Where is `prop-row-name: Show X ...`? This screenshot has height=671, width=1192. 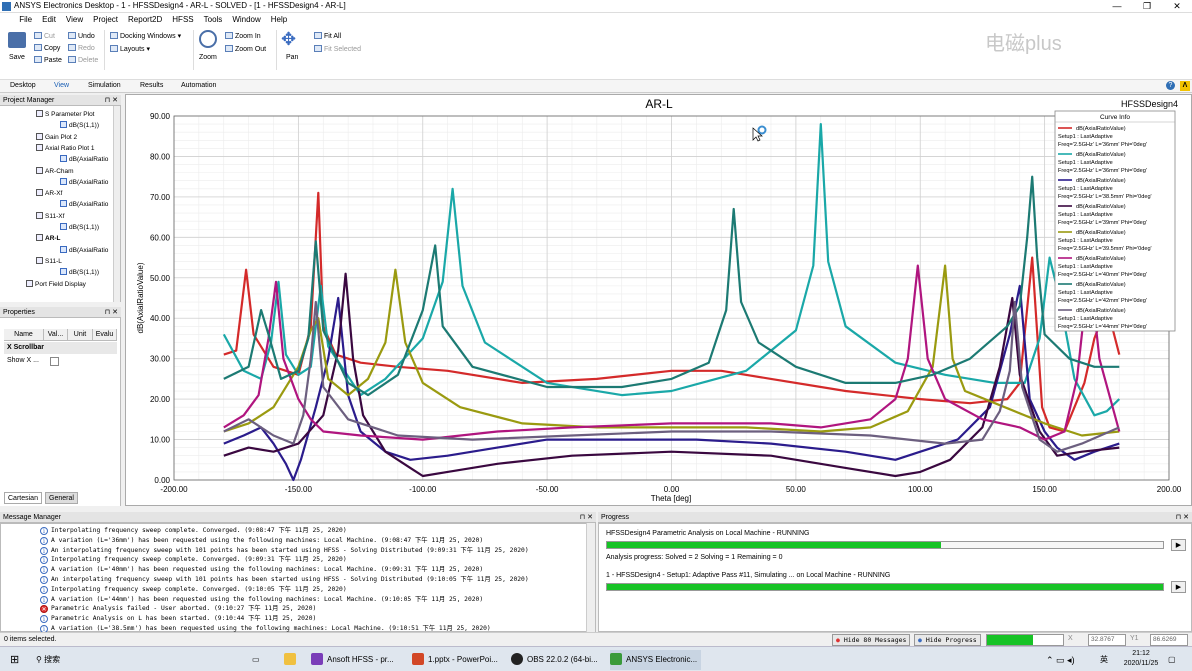 prop-row-name: Show X ... is located at coordinates (23, 360).